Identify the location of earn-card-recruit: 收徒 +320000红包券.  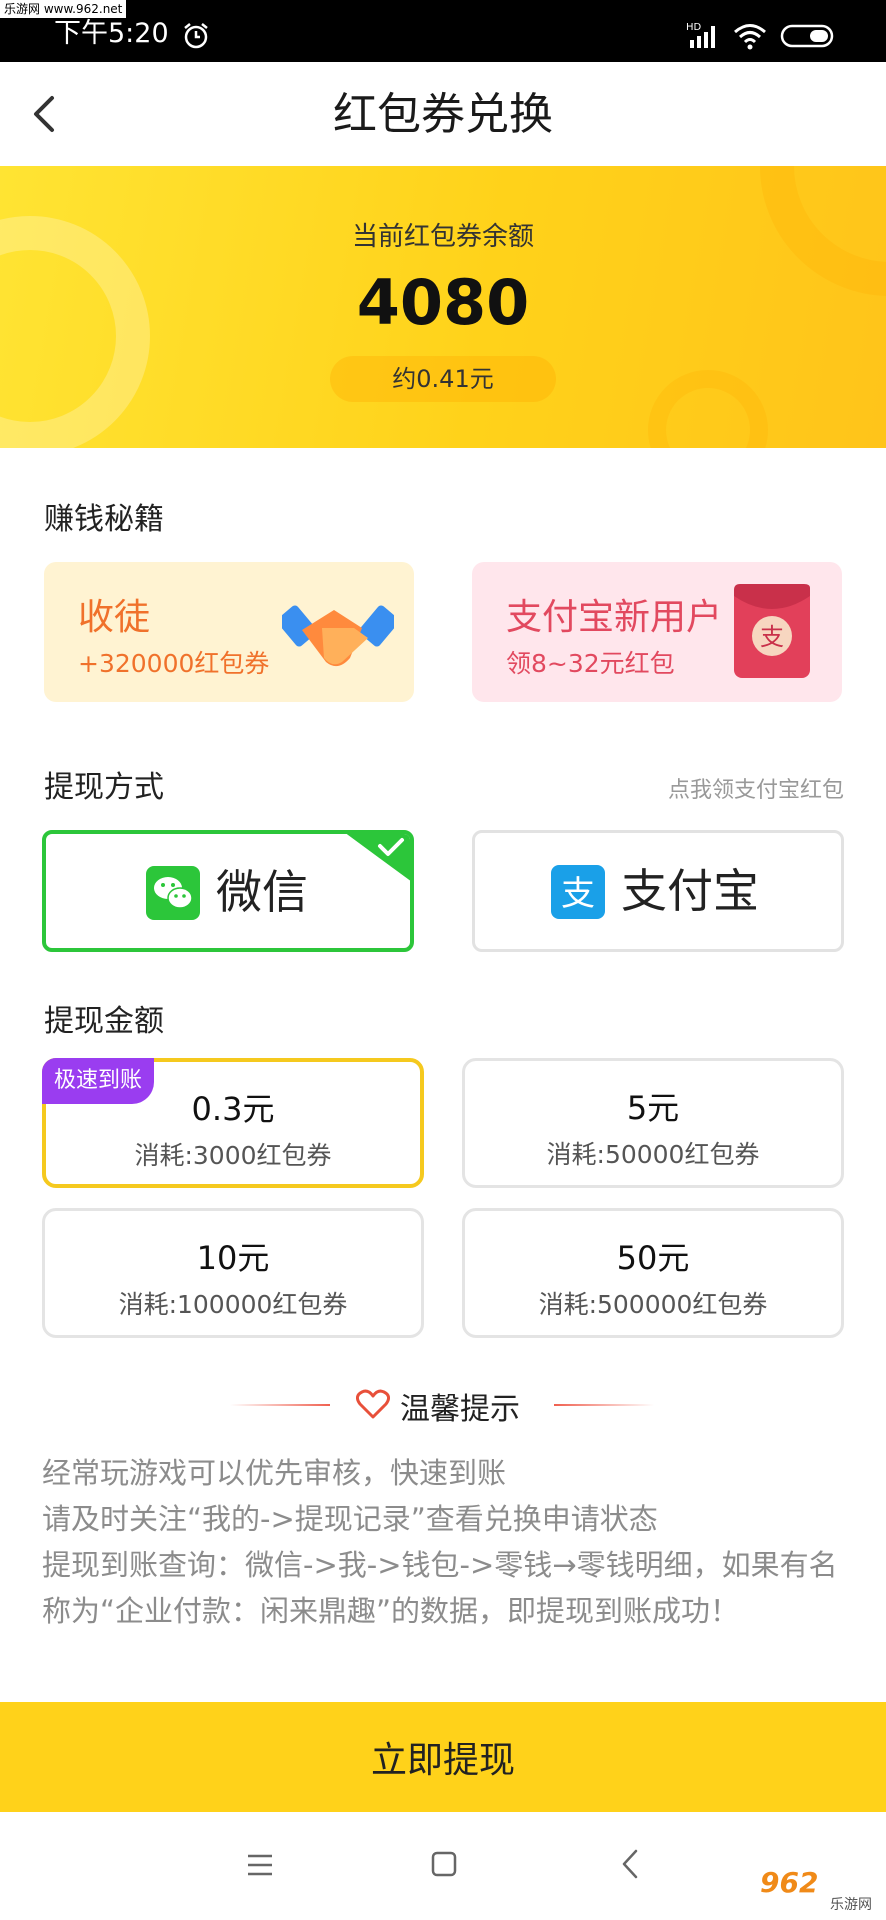
(229, 632).